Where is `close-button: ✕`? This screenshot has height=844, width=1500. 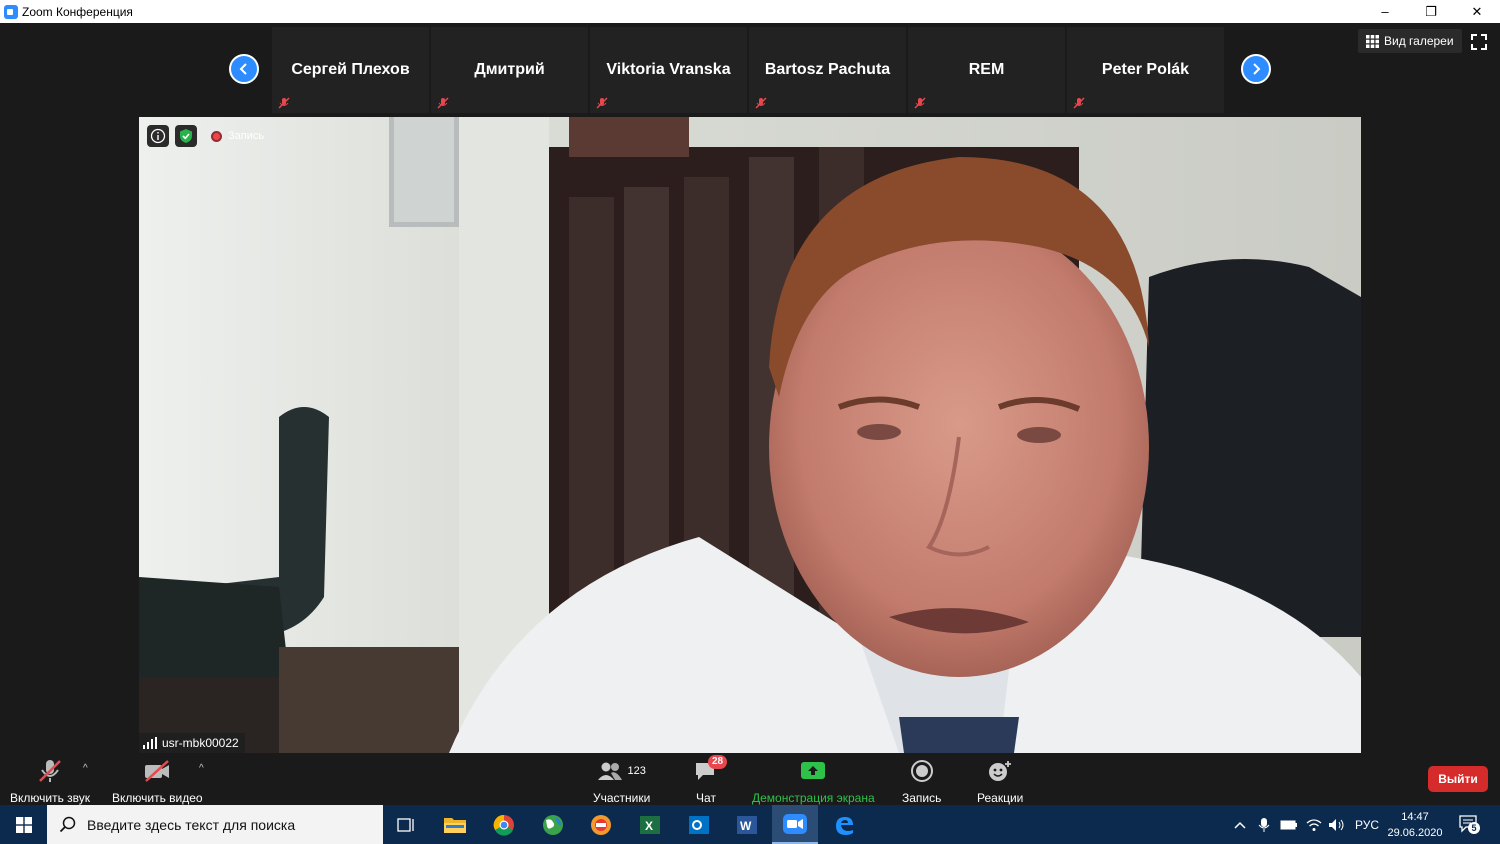 close-button: ✕ is located at coordinates (1477, 11).